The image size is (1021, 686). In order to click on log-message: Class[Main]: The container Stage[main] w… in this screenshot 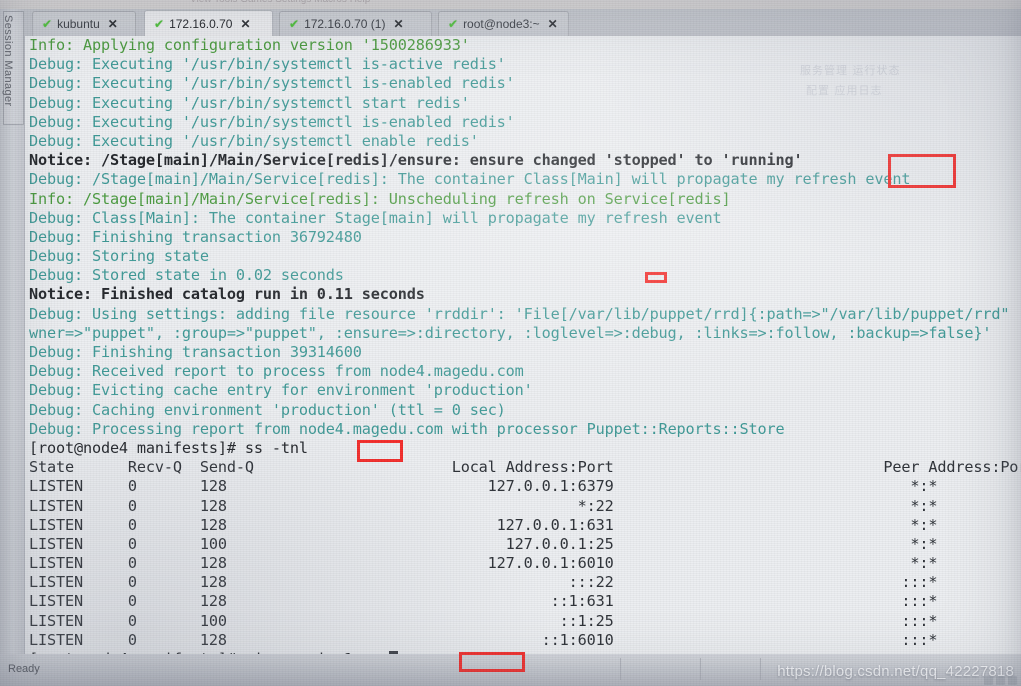, I will do `click(406, 217)`.